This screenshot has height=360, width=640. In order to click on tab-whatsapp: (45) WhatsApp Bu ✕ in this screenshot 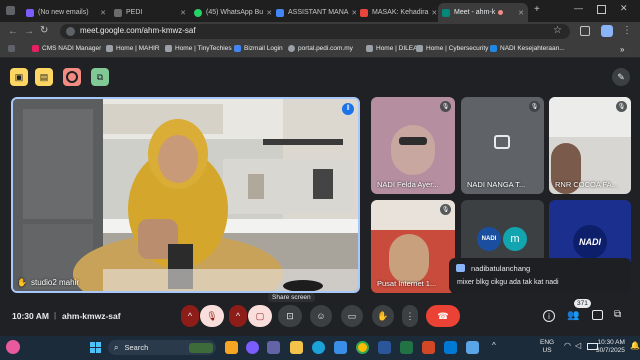, I will do `click(231, 12)`.